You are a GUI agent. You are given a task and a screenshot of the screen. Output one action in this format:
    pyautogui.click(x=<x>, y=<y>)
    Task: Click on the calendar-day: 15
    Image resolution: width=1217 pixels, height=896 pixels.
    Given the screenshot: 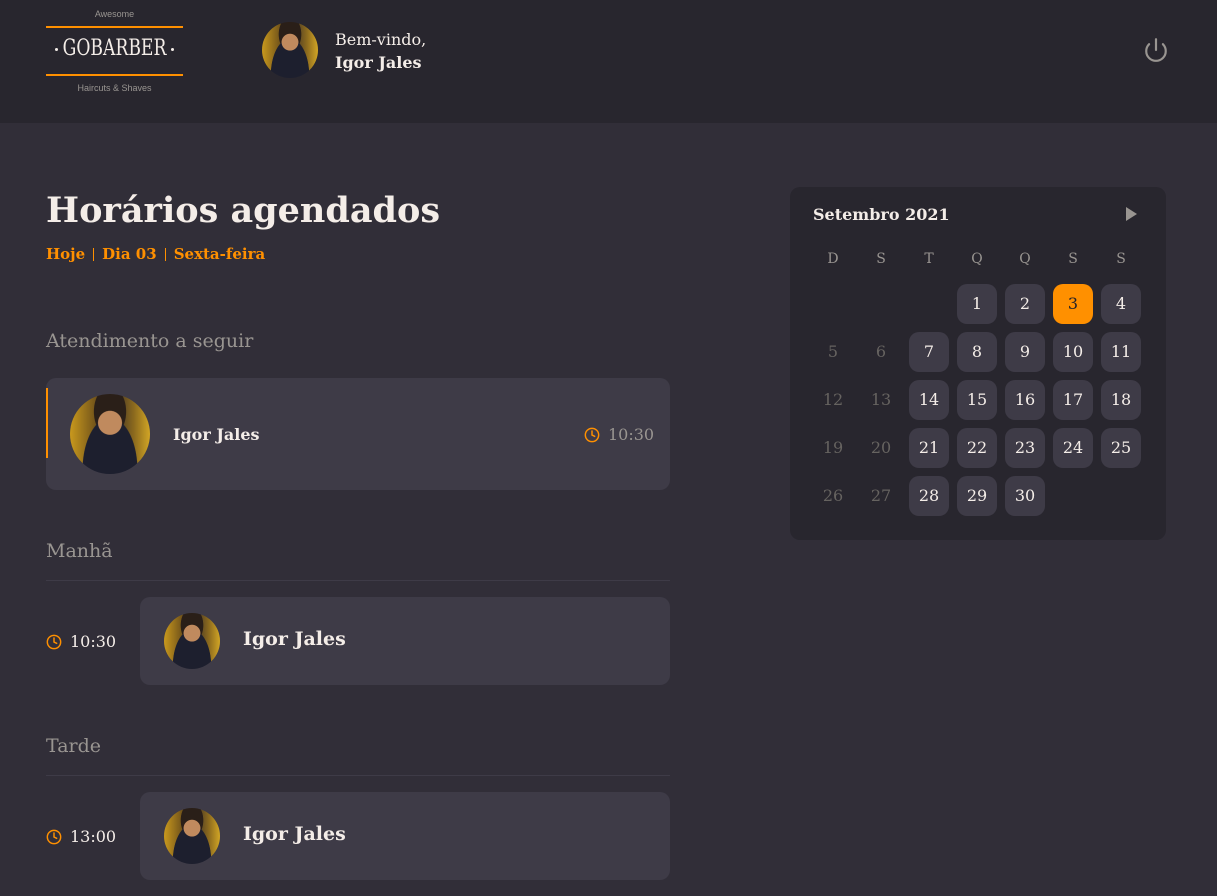 What is the action you would take?
    pyautogui.click(x=977, y=400)
    